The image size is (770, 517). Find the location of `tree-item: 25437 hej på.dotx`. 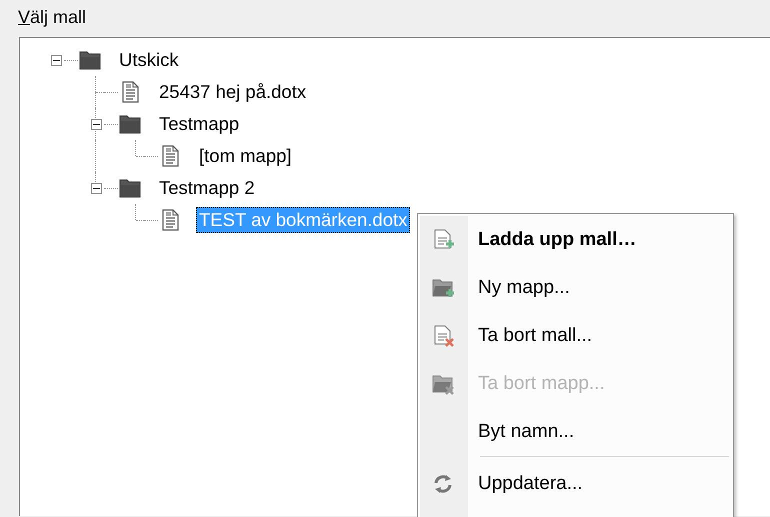

tree-item: 25437 hej på.dotx is located at coordinates (233, 92).